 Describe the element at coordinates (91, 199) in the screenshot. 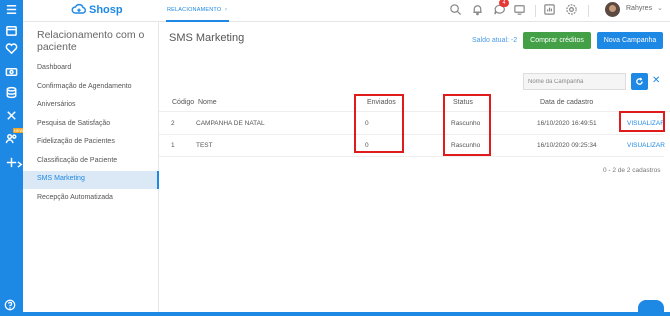

I see `sidebar-item-recepcao-automatizada: Recepção Automatizada` at that location.